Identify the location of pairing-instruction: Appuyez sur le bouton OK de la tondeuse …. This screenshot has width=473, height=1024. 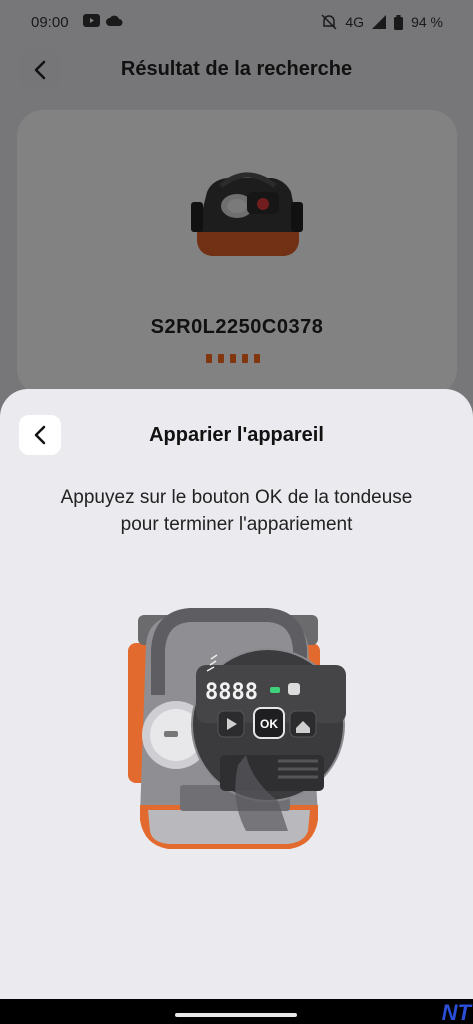
(236, 511).